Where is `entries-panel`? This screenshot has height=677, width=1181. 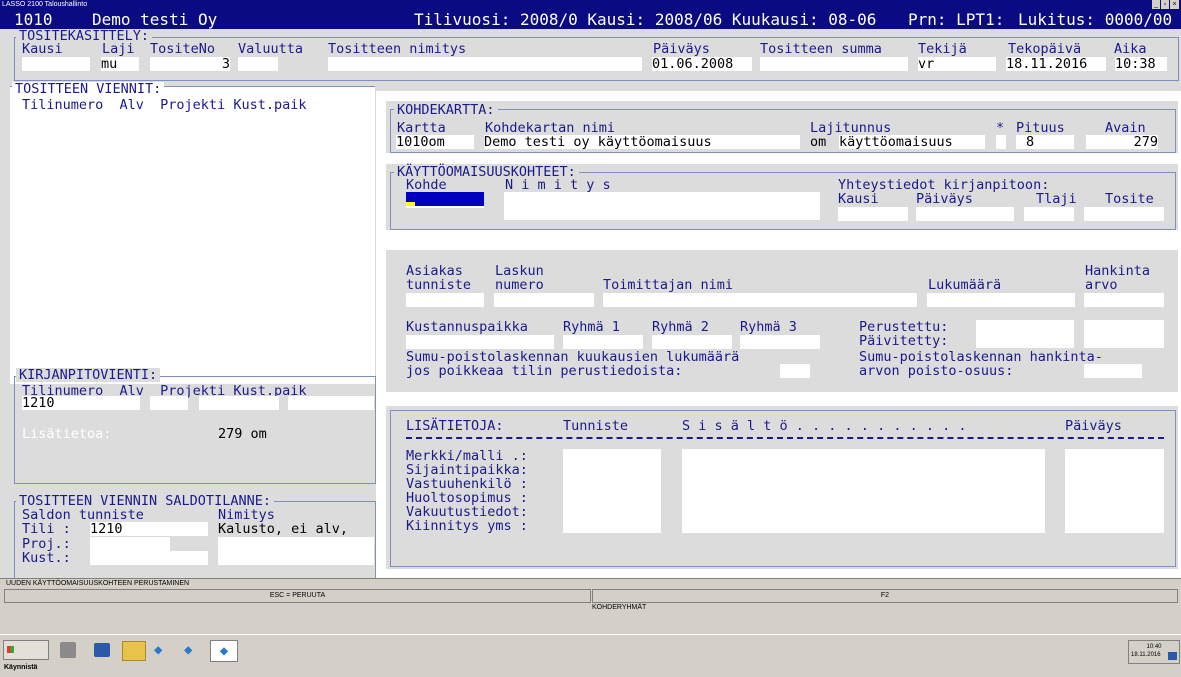
entries-panel is located at coordinates (192, 235).